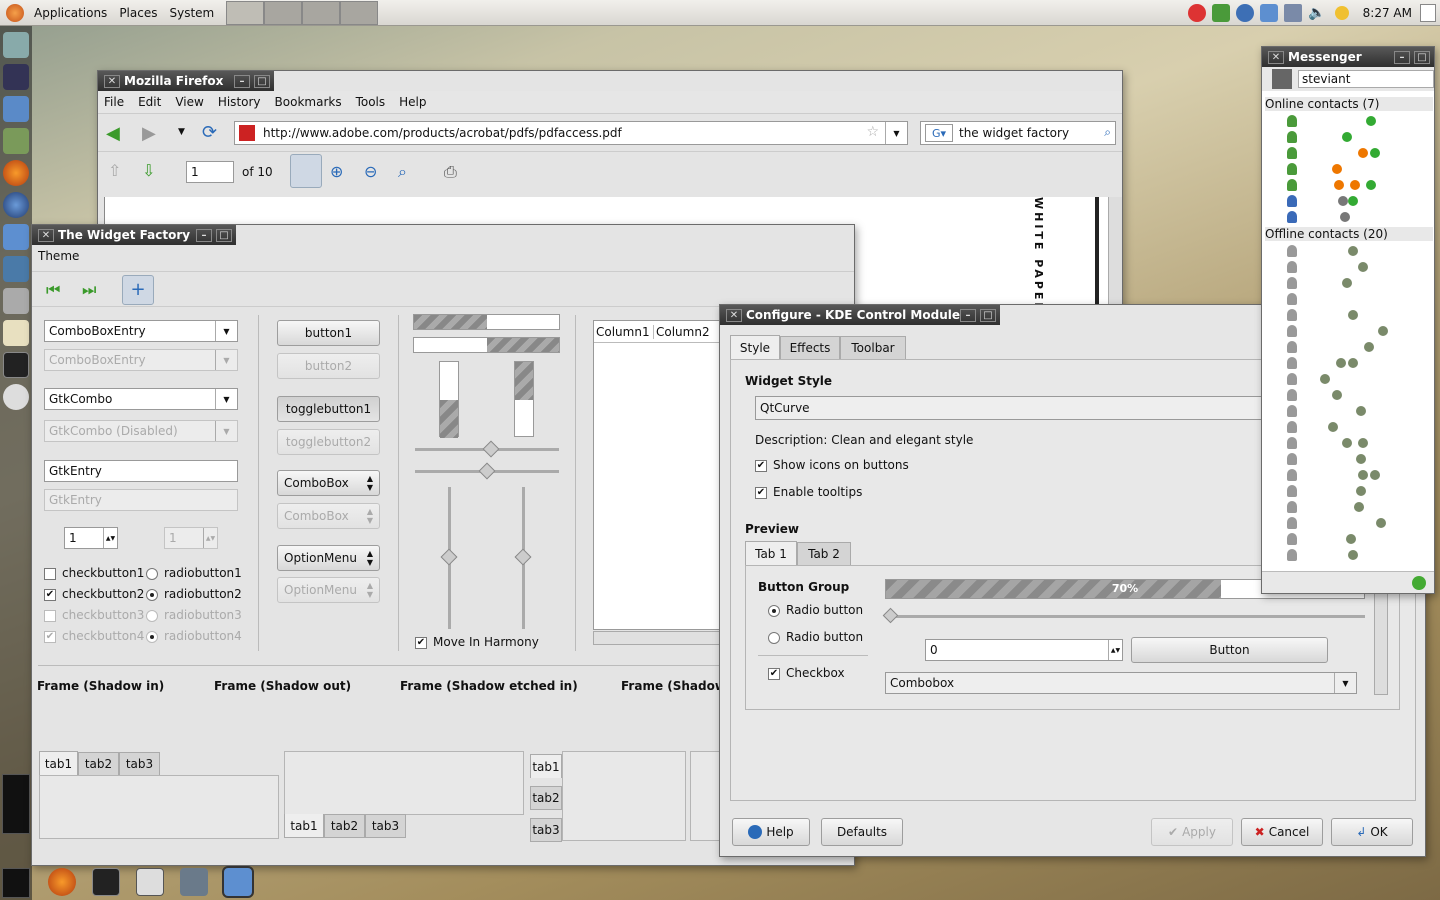 This screenshot has height=900, width=1440. I want to click on window-icon, so click(150, 882).